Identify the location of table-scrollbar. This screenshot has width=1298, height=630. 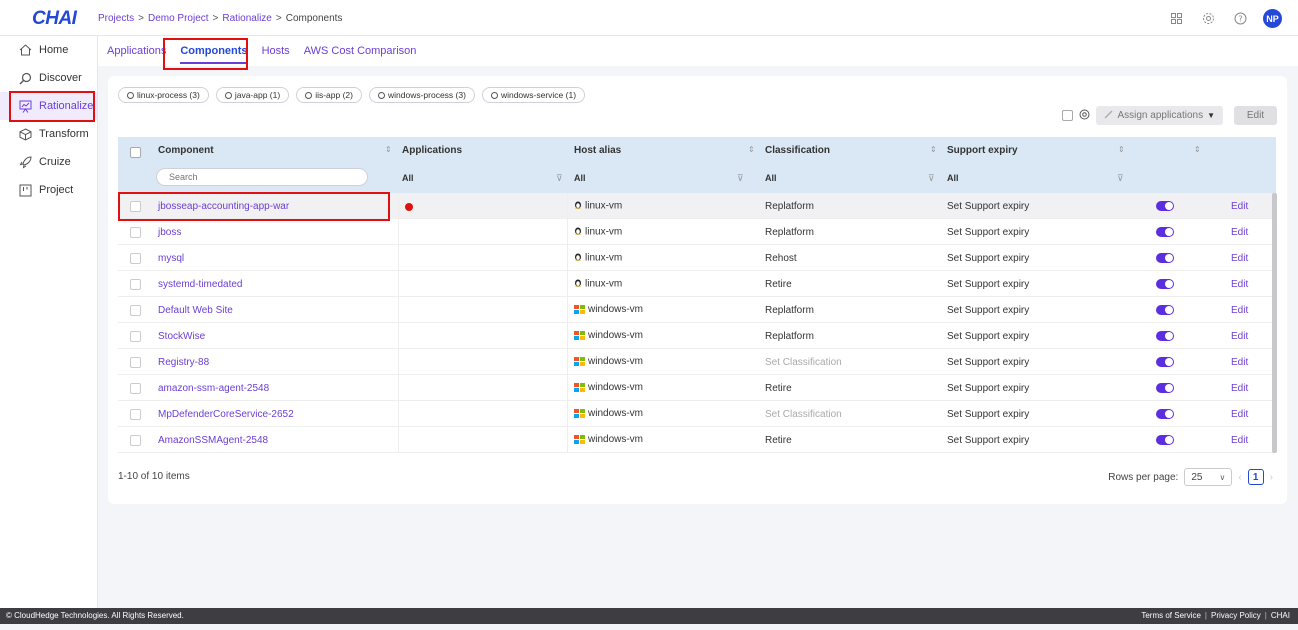
(1274, 323).